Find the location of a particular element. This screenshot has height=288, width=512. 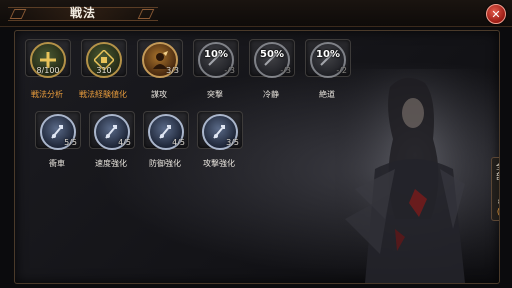

skill-name-label: 衝車 is located at coordinates (57, 163).